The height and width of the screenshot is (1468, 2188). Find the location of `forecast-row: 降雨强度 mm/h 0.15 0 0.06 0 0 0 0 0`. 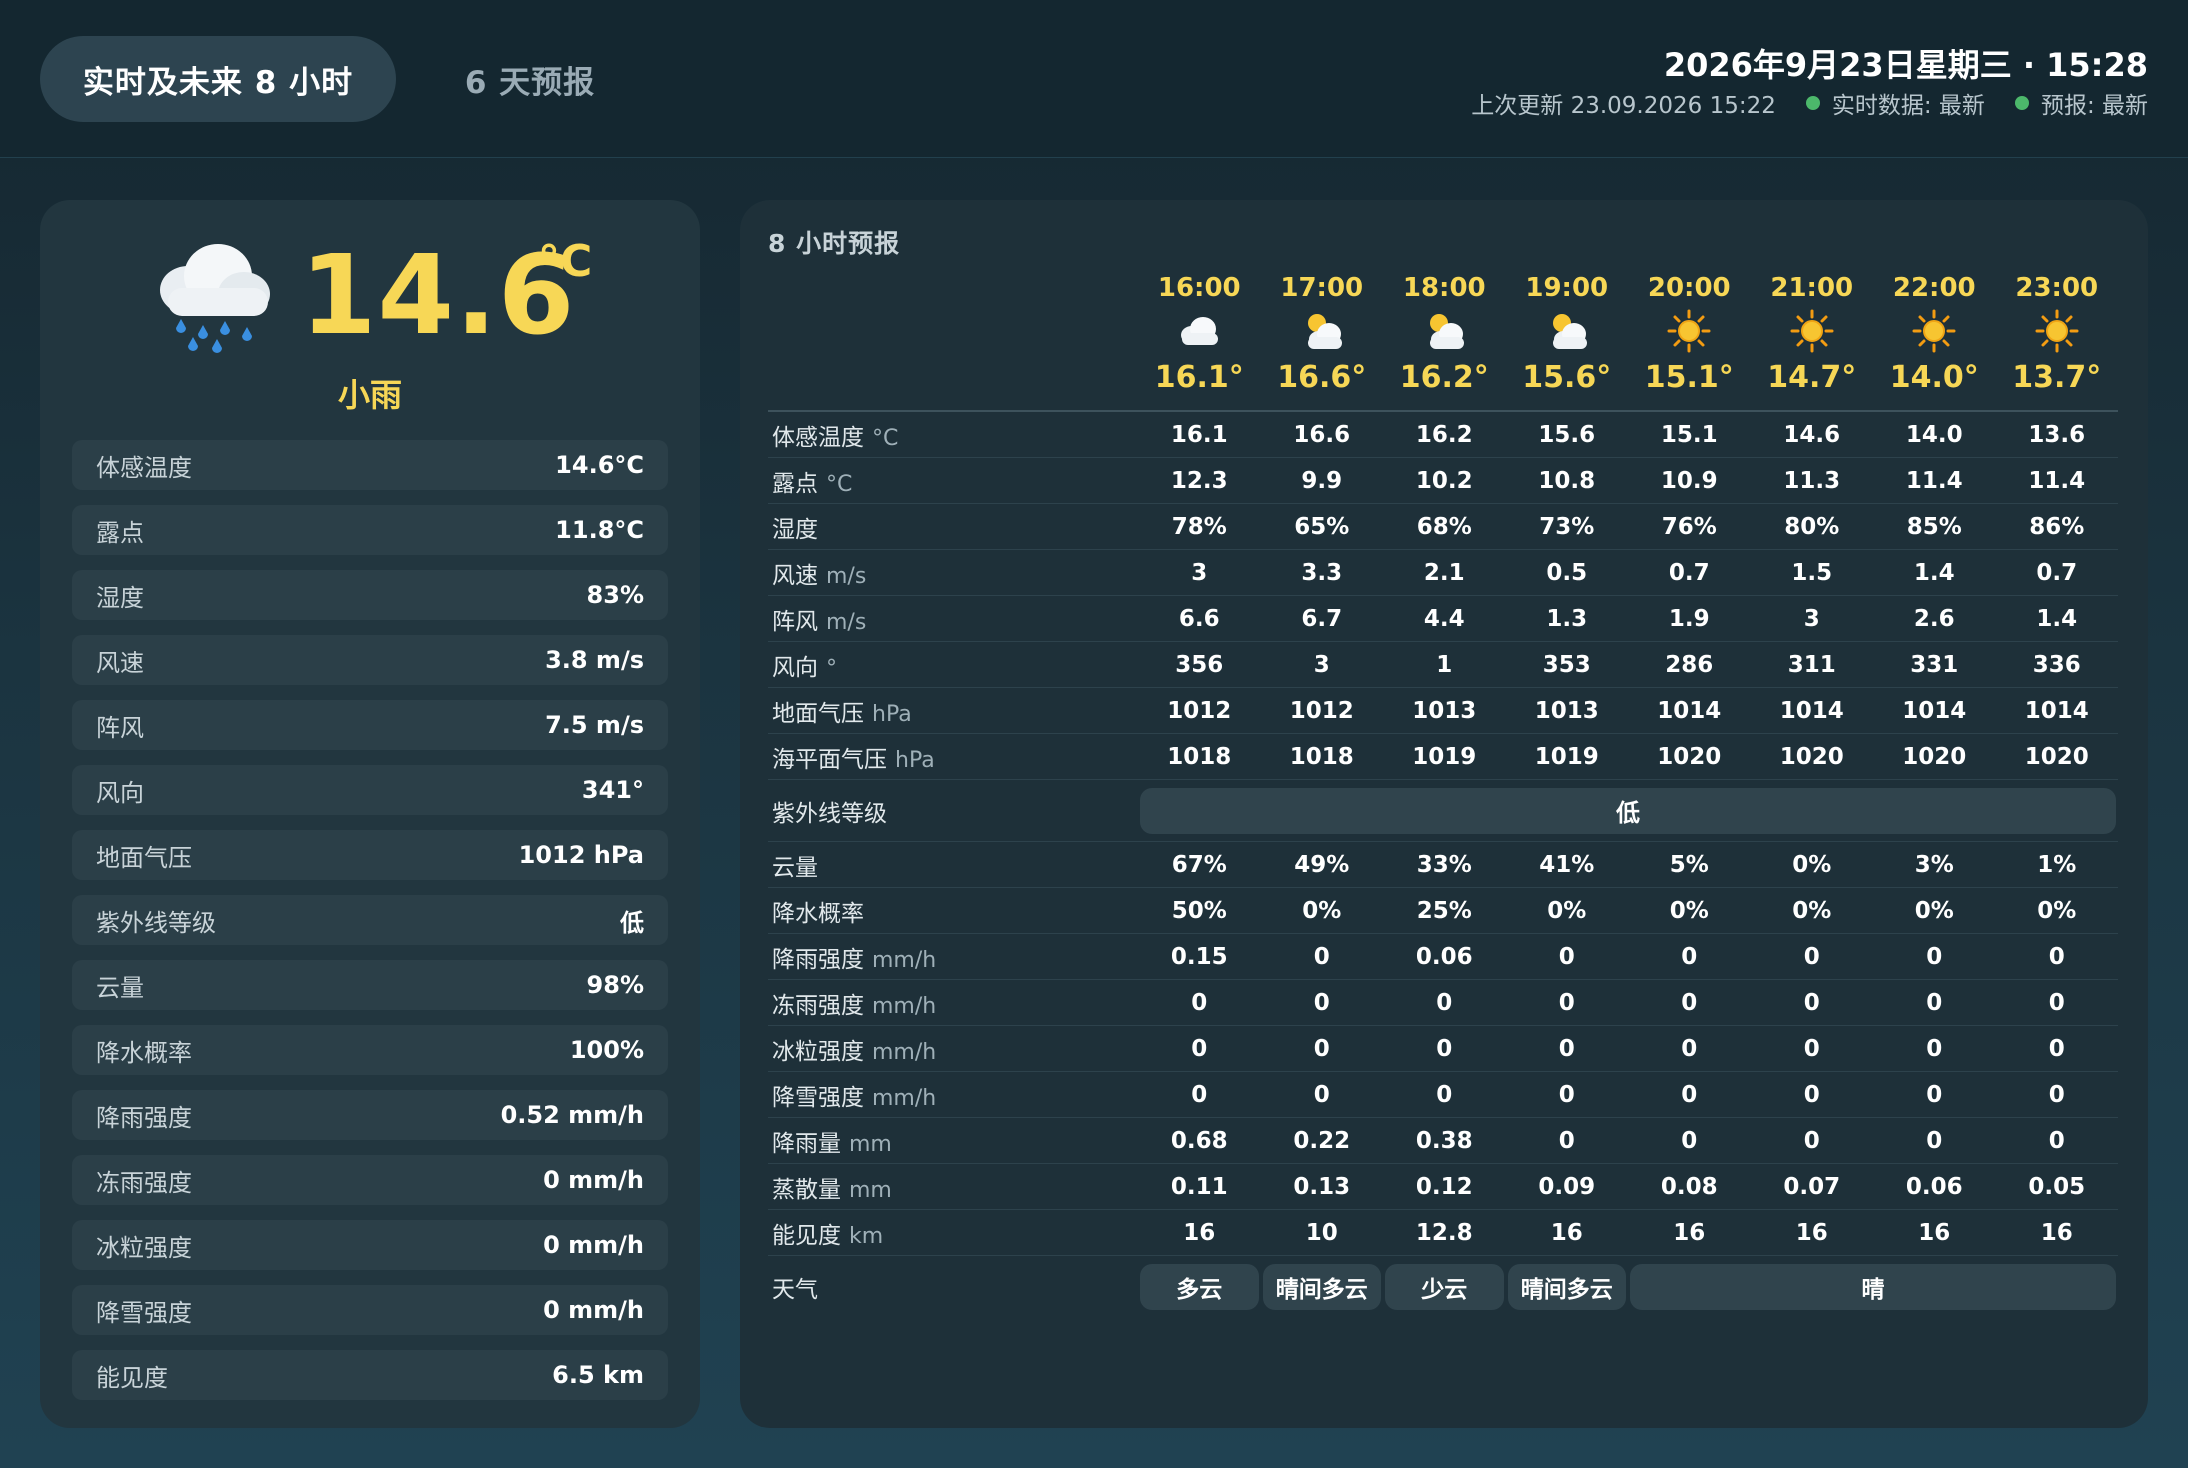

forecast-row: 降雨强度 mm/h 0.15 0 0.06 0 0 0 0 0 is located at coordinates (1443, 957).